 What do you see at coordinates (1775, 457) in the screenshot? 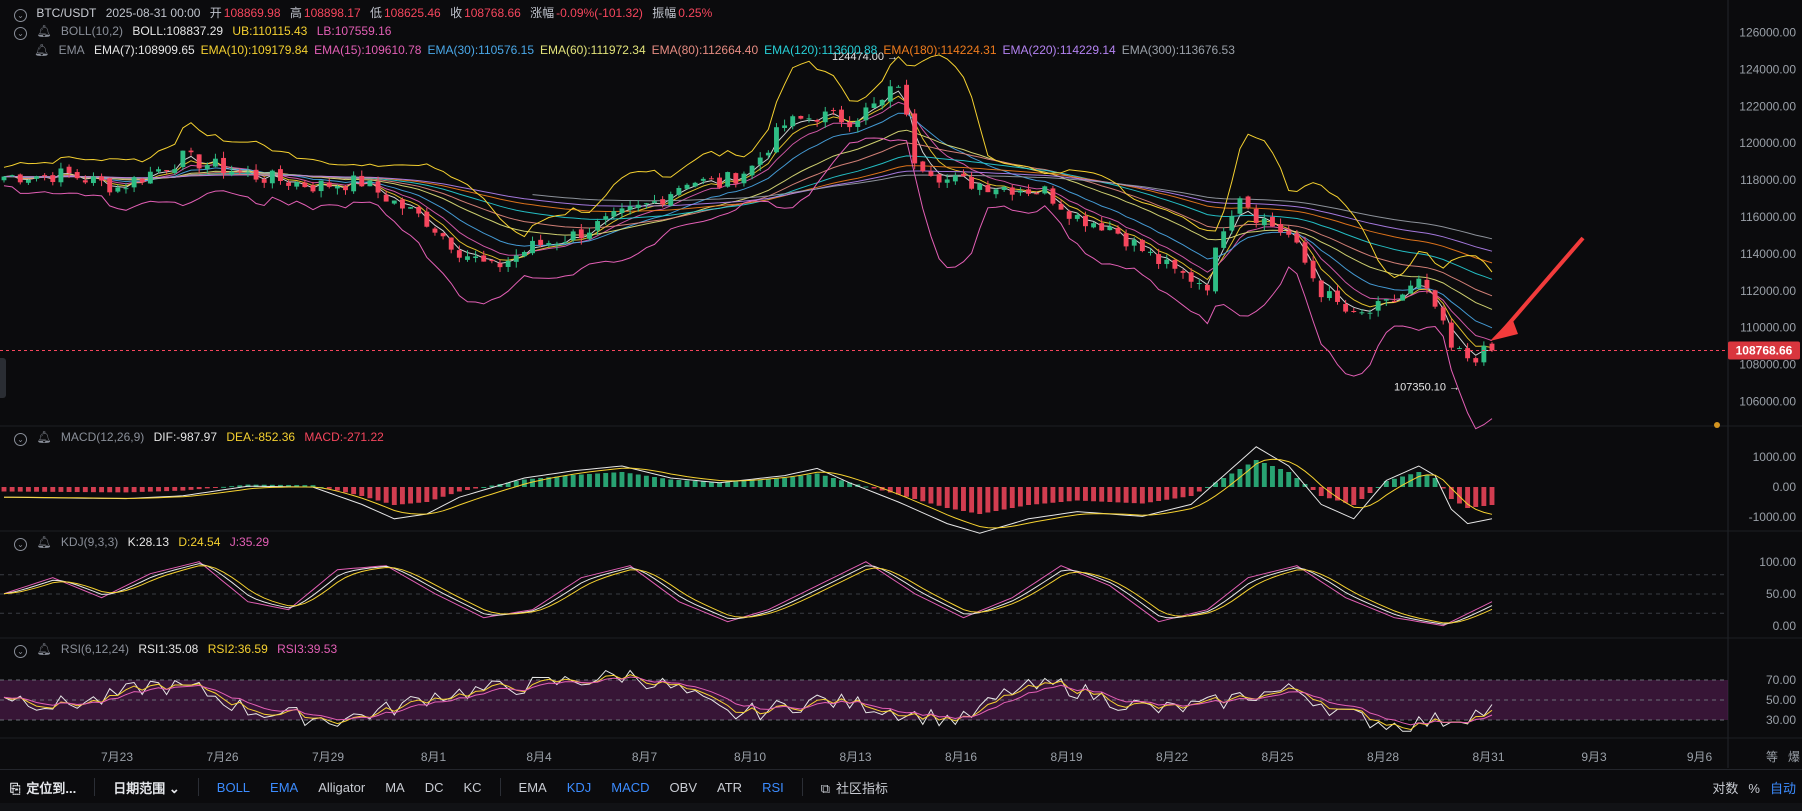
I see `macd-tick-label: 1000.00` at bounding box center [1775, 457].